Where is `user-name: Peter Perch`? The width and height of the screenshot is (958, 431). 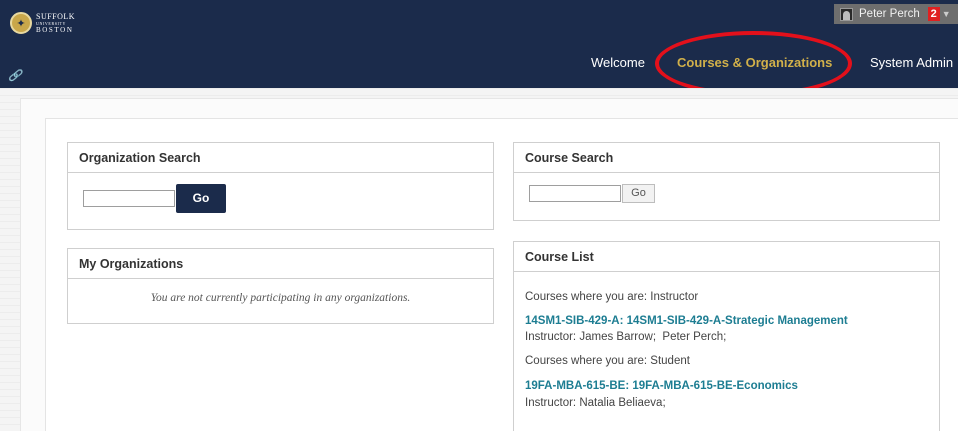 user-name: Peter Perch is located at coordinates (889, 14).